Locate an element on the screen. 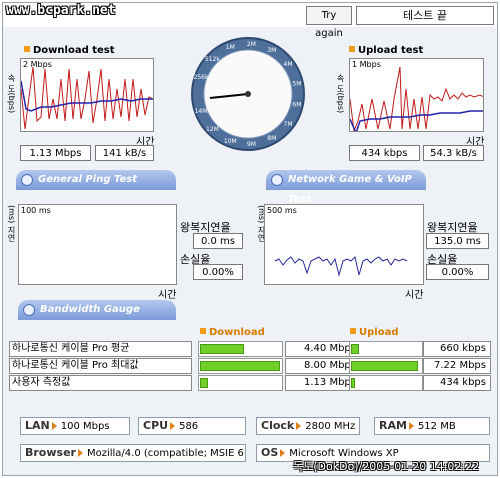 Image resolution: width=500 pixels, height=478 pixels. download-graph: 2 Mbps is located at coordinates (87, 95).